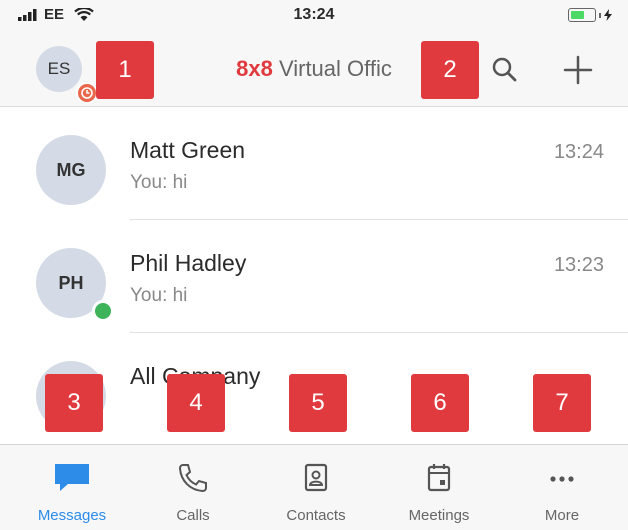  I want to click on callout-marker-2: 2, so click(450, 70).